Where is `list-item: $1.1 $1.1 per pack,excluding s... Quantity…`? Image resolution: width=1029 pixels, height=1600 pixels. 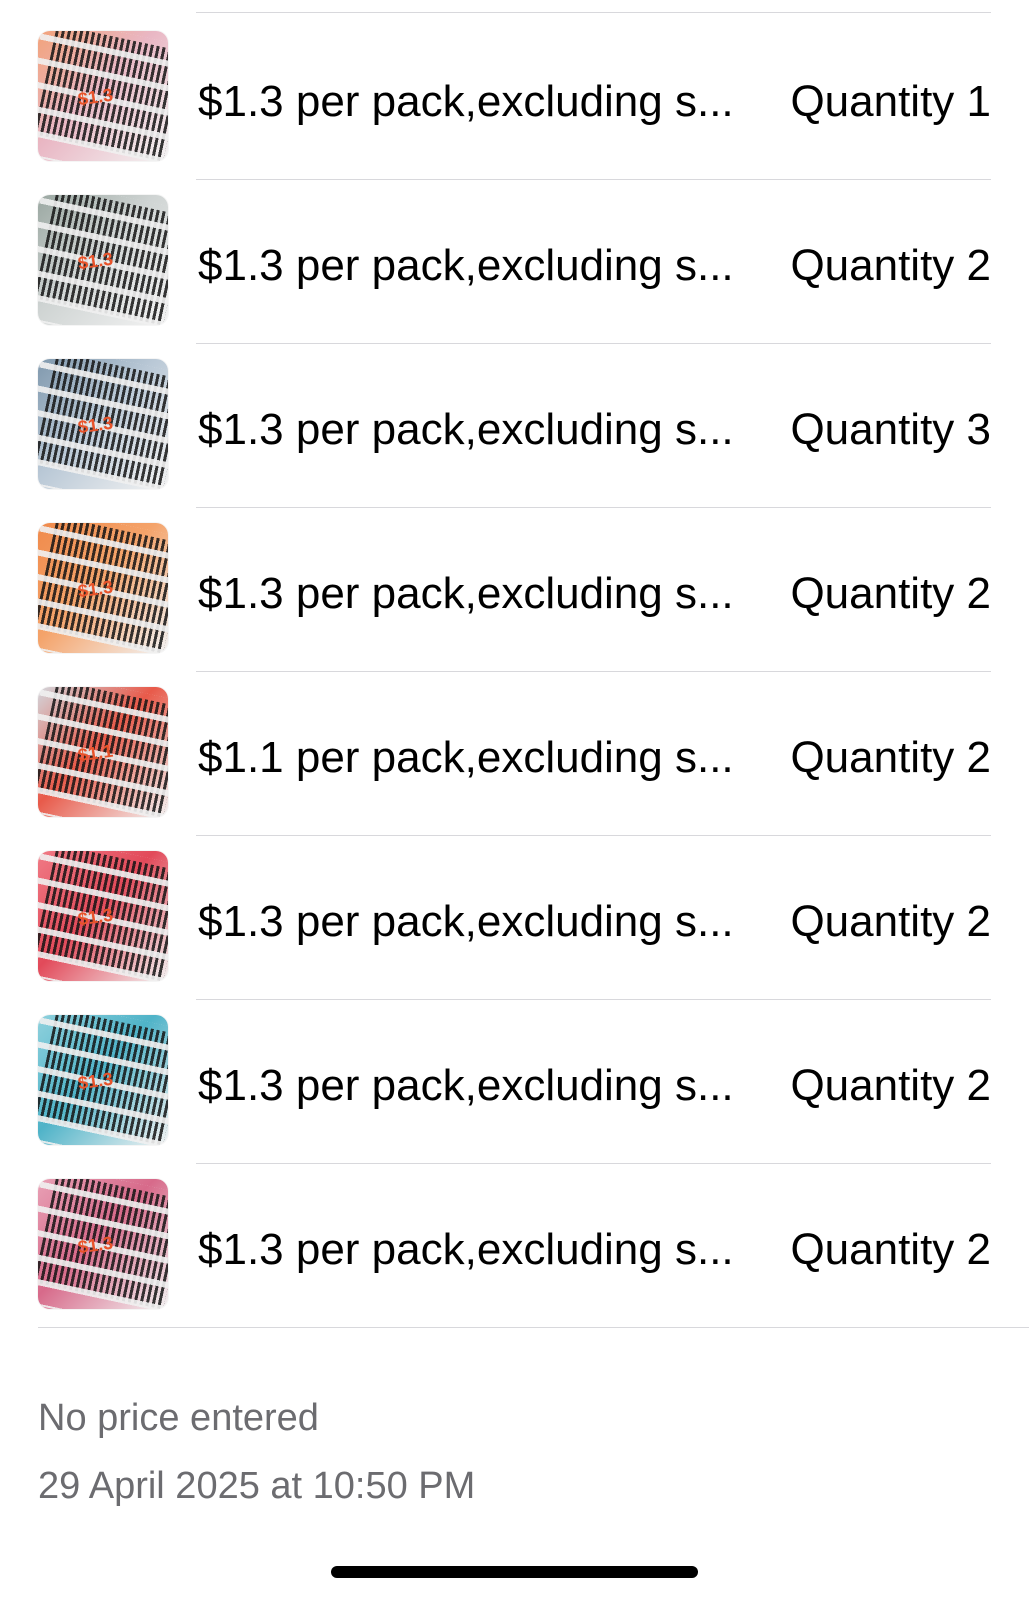
list-item: $1.1 $1.1 per pack,excluding s... Quantity… is located at coordinates (514, 752).